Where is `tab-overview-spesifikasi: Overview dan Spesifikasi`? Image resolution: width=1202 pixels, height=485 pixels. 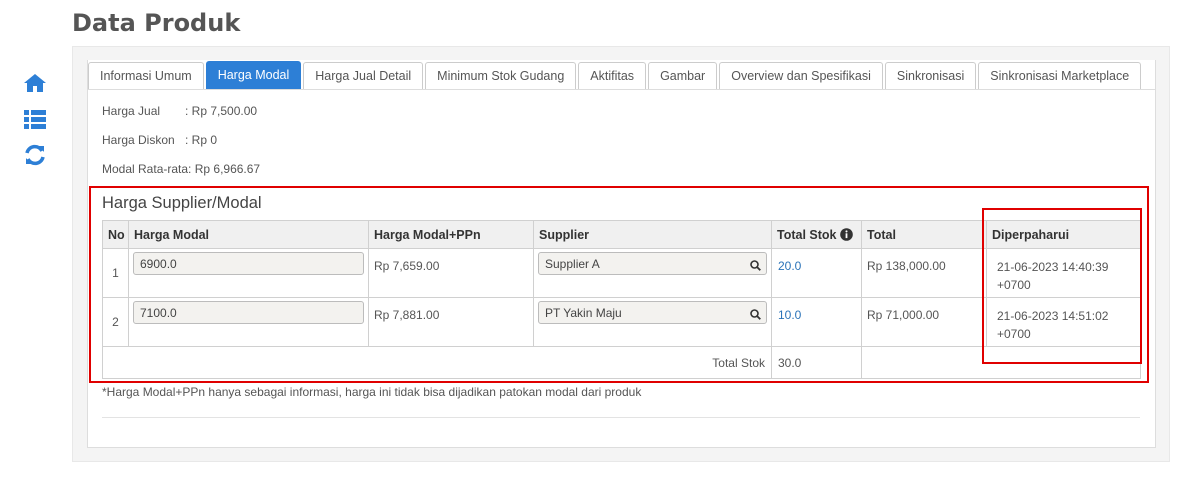 tab-overview-spesifikasi: Overview dan Spesifikasi is located at coordinates (801, 76).